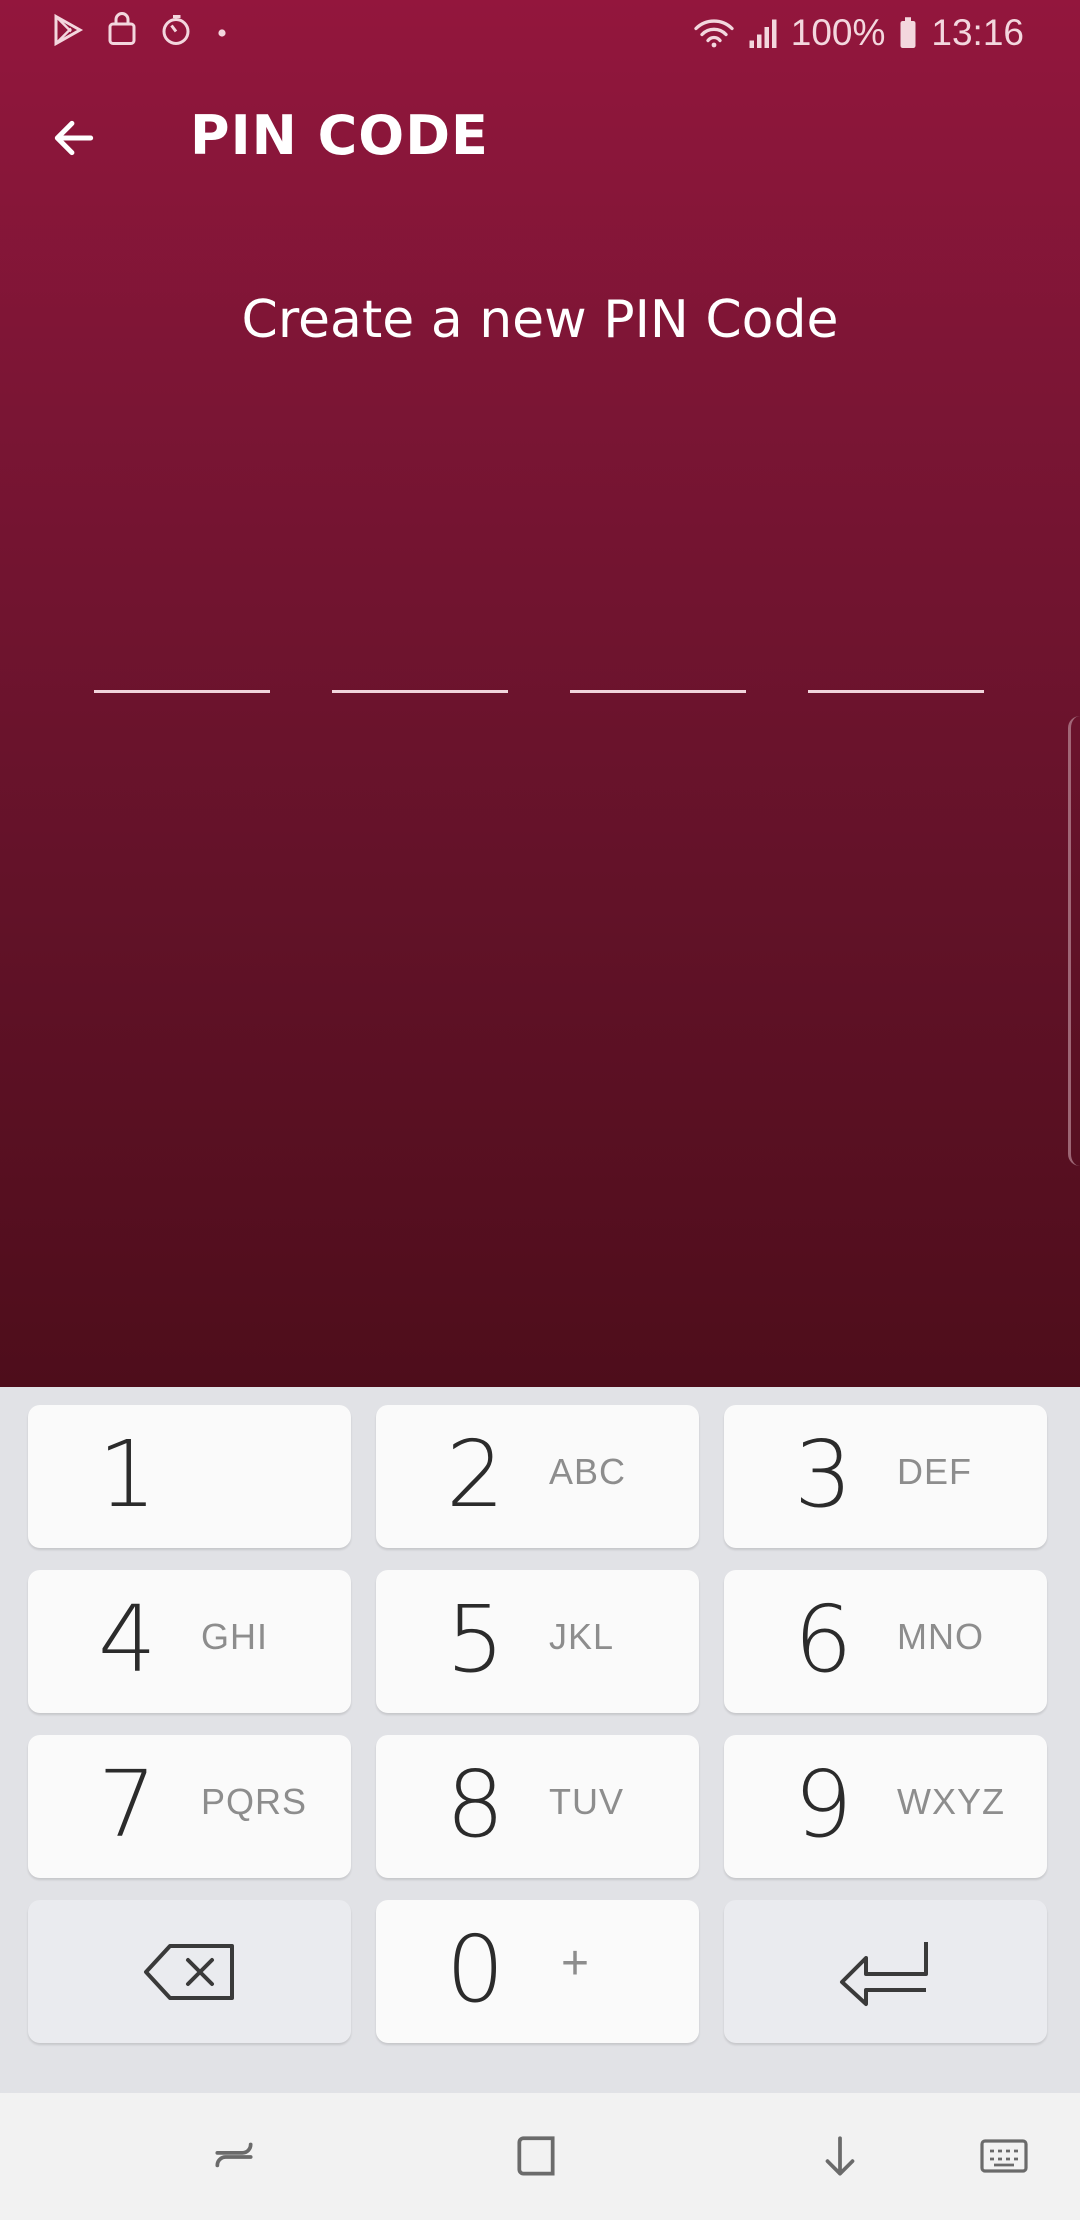 Image resolution: width=1080 pixels, height=2220 pixels. Describe the element at coordinates (141, 30) in the screenshot. I see `status-notifications` at that location.